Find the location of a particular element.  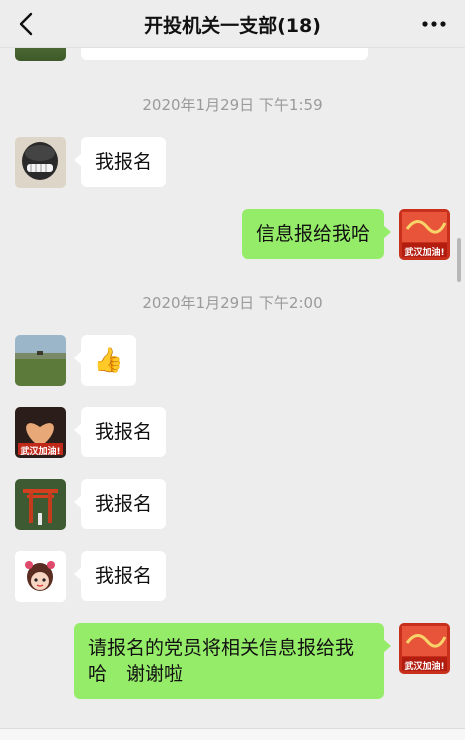

emoji-bubble: 👍 is located at coordinates (105, 360).